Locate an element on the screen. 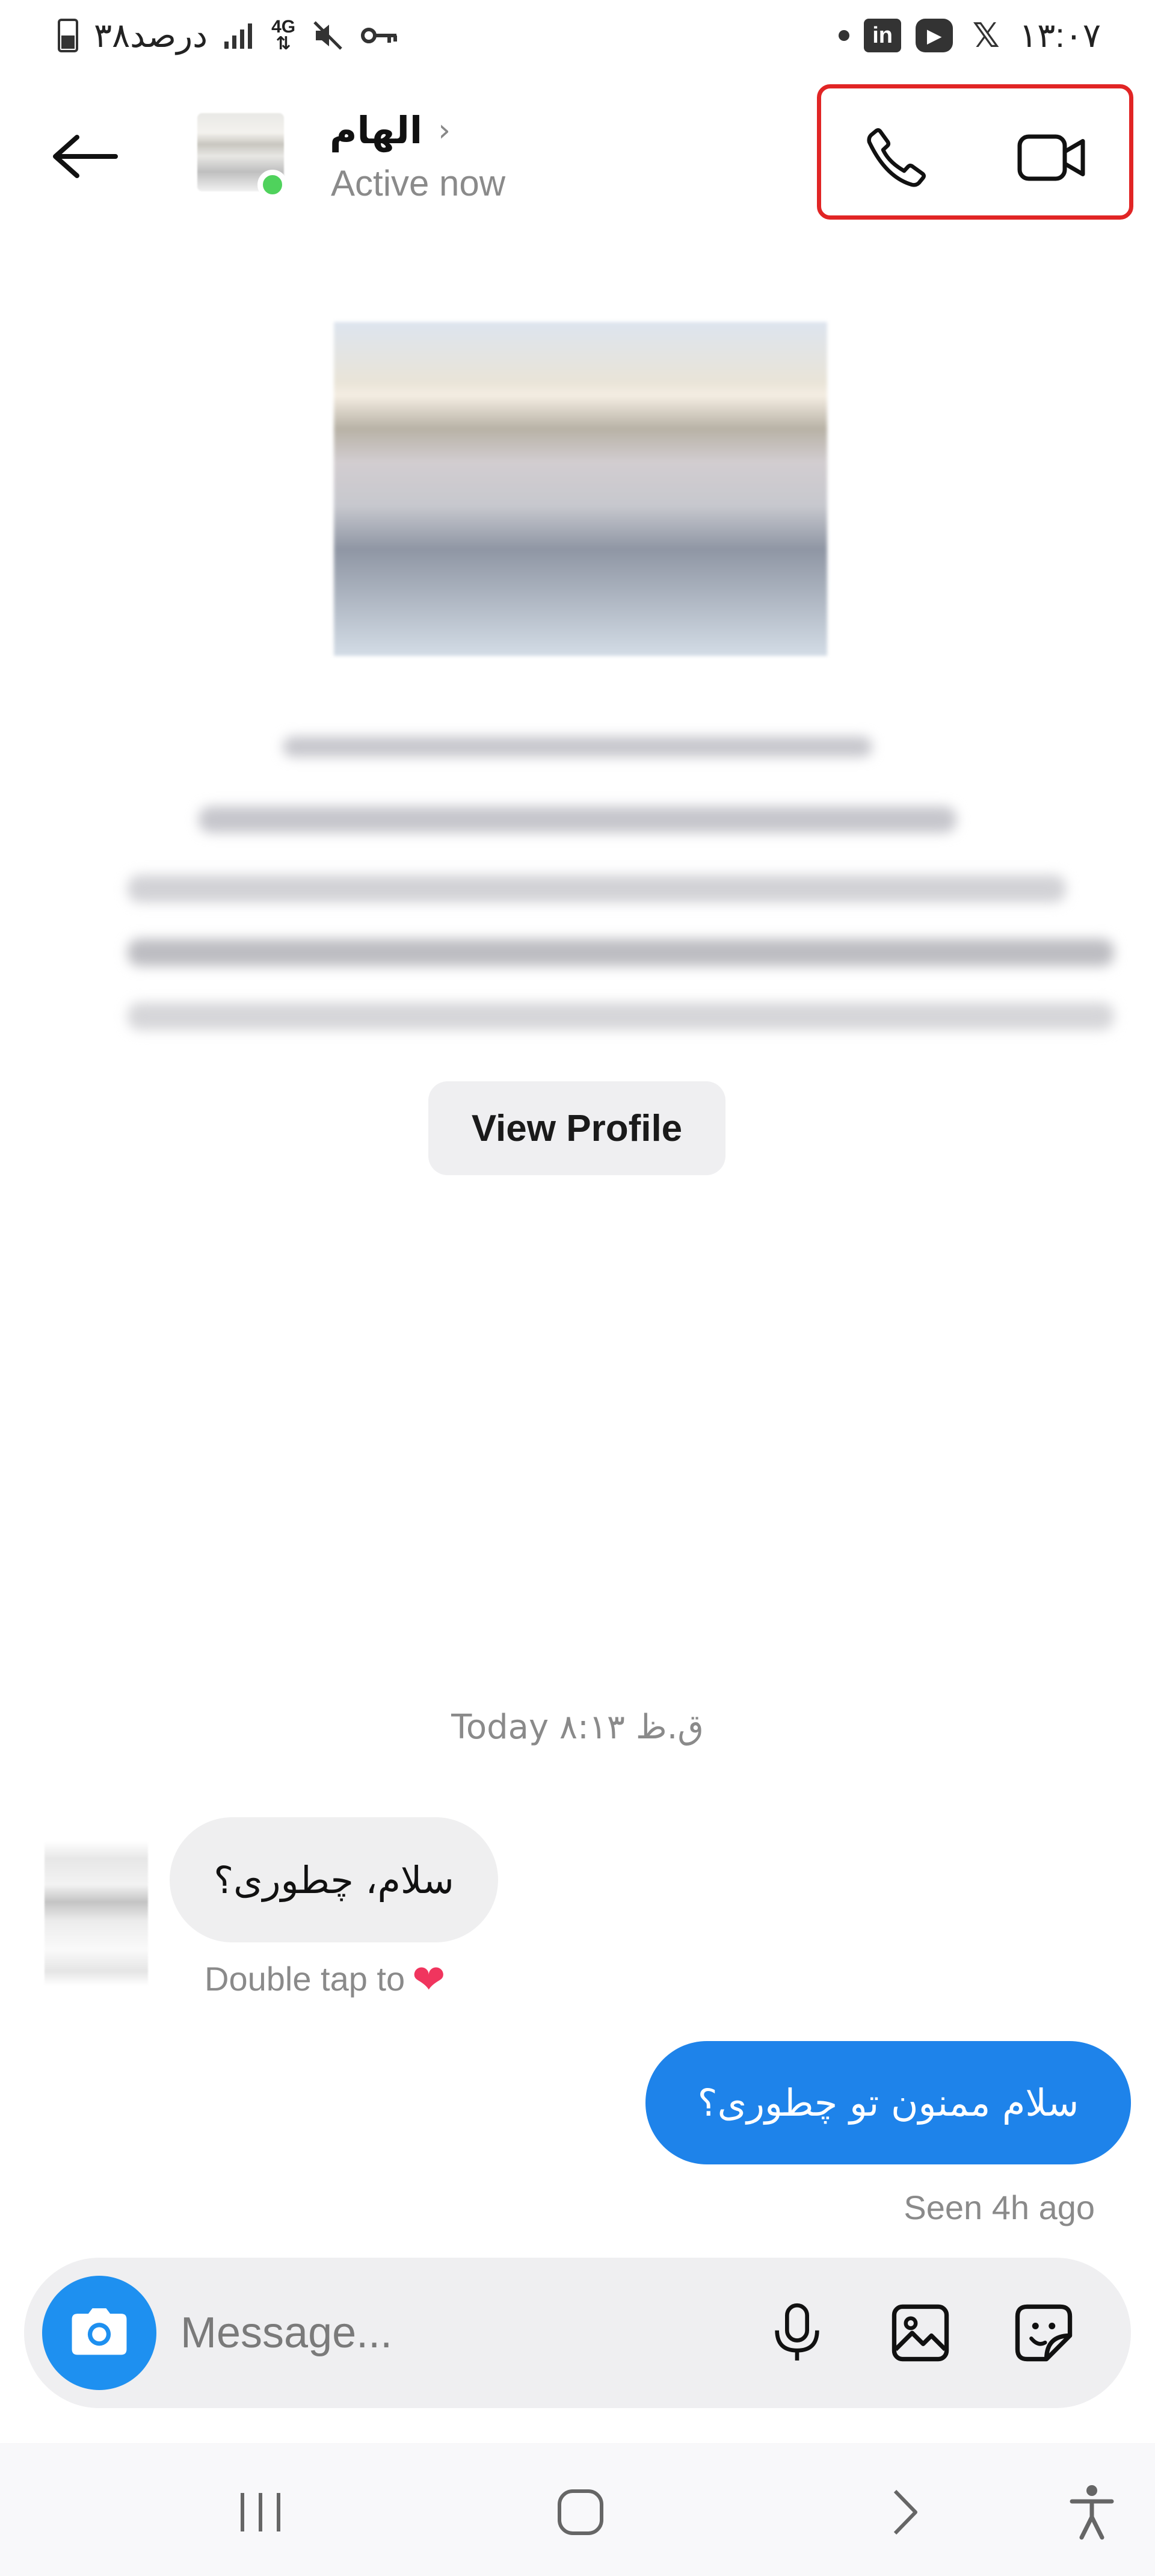 The image size is (1155, 2576). camera-icon is located at coordinates (100, 2331).